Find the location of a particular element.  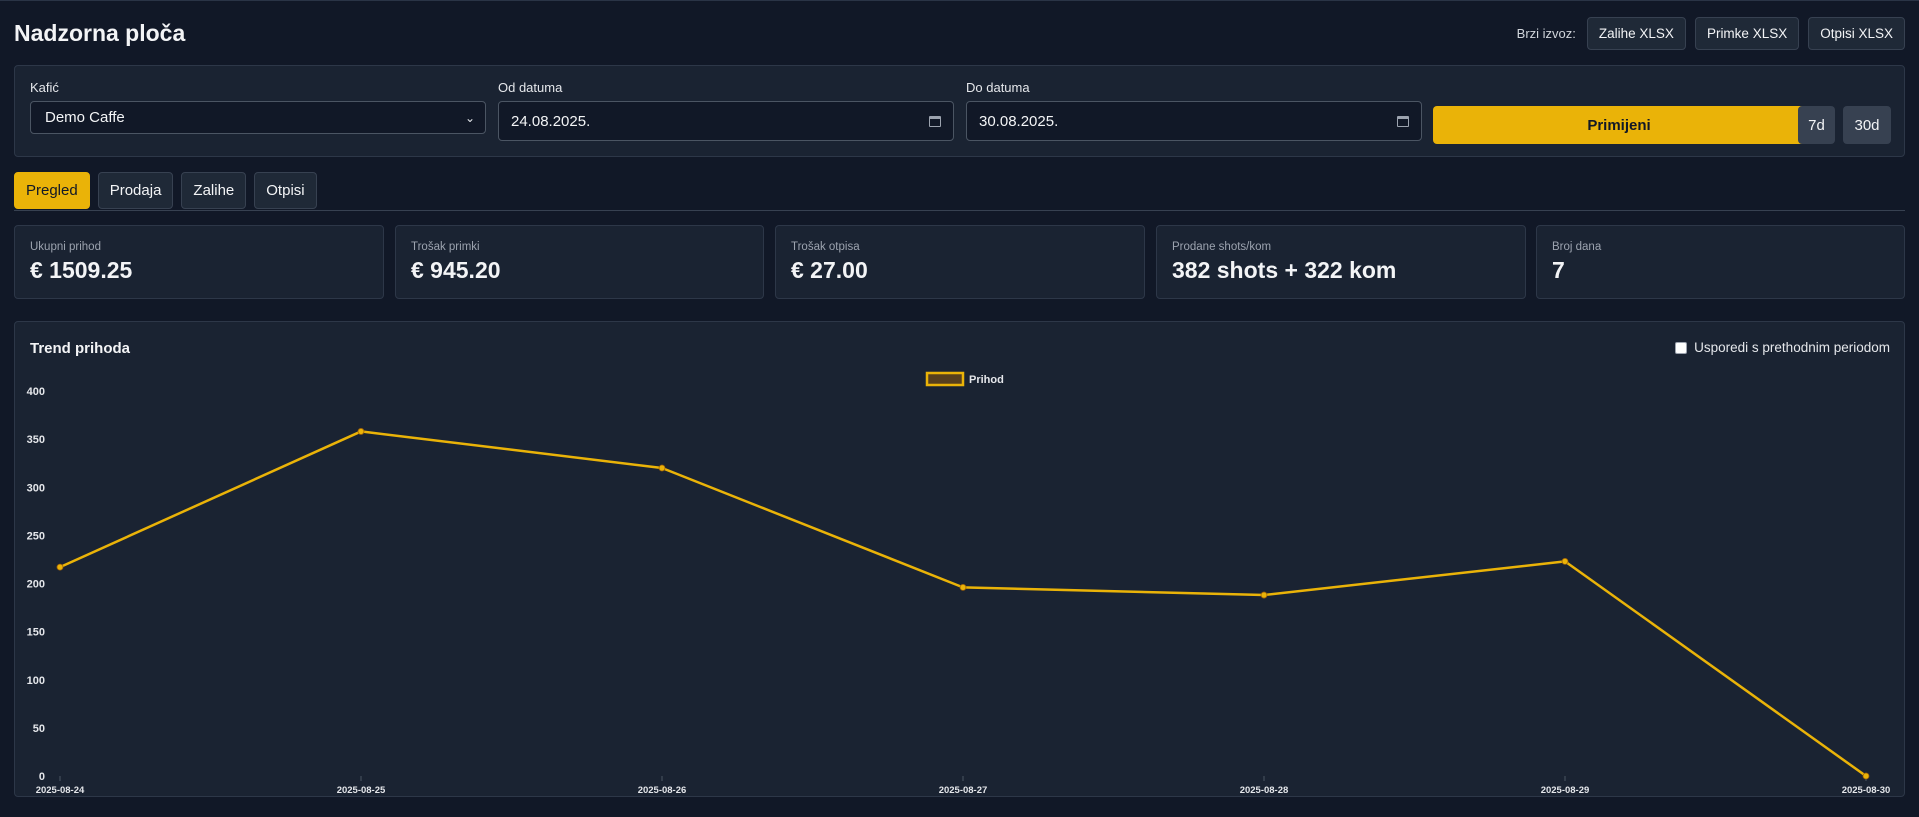

cafe-select: Demo Caffe ⌄ is located at coordinates (258, 117).